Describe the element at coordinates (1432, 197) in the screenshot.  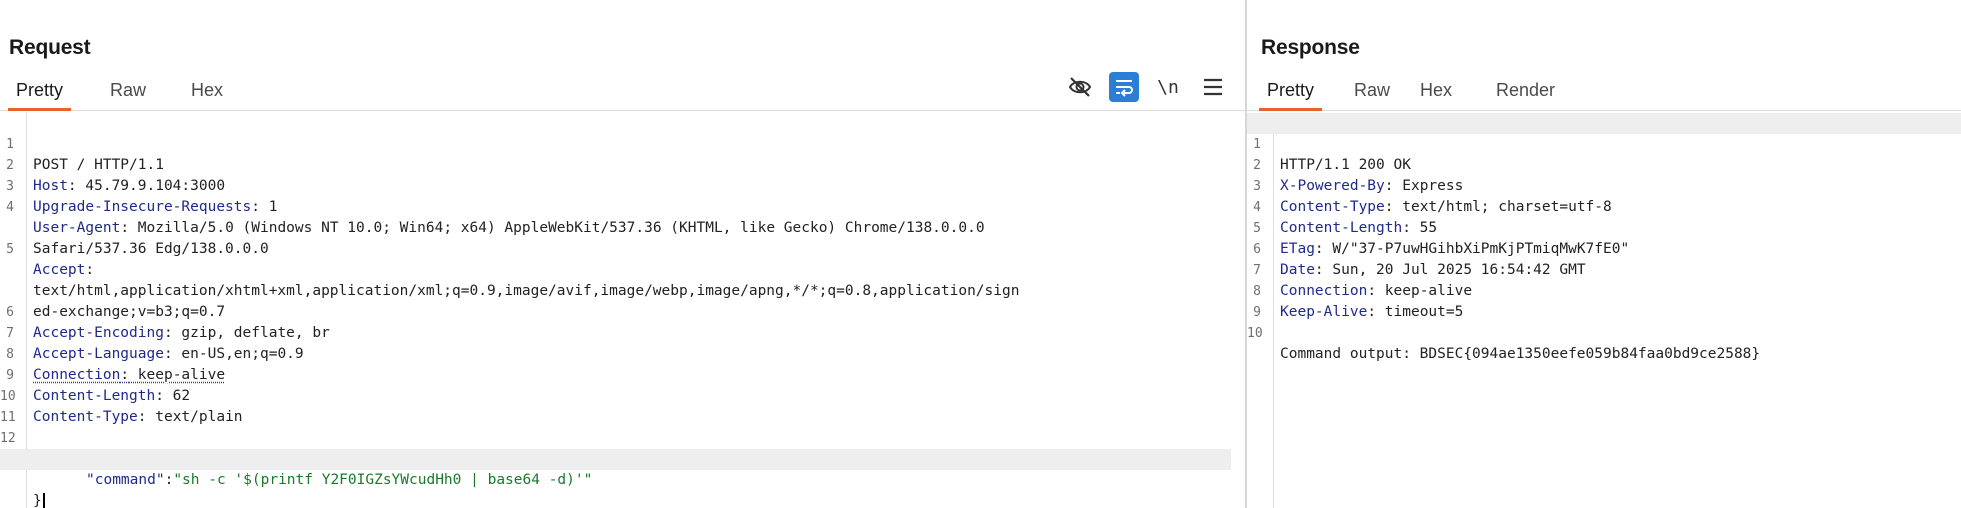
I see `response-line: 3 Content-Type: text/html; charset=utf-8` at that location.